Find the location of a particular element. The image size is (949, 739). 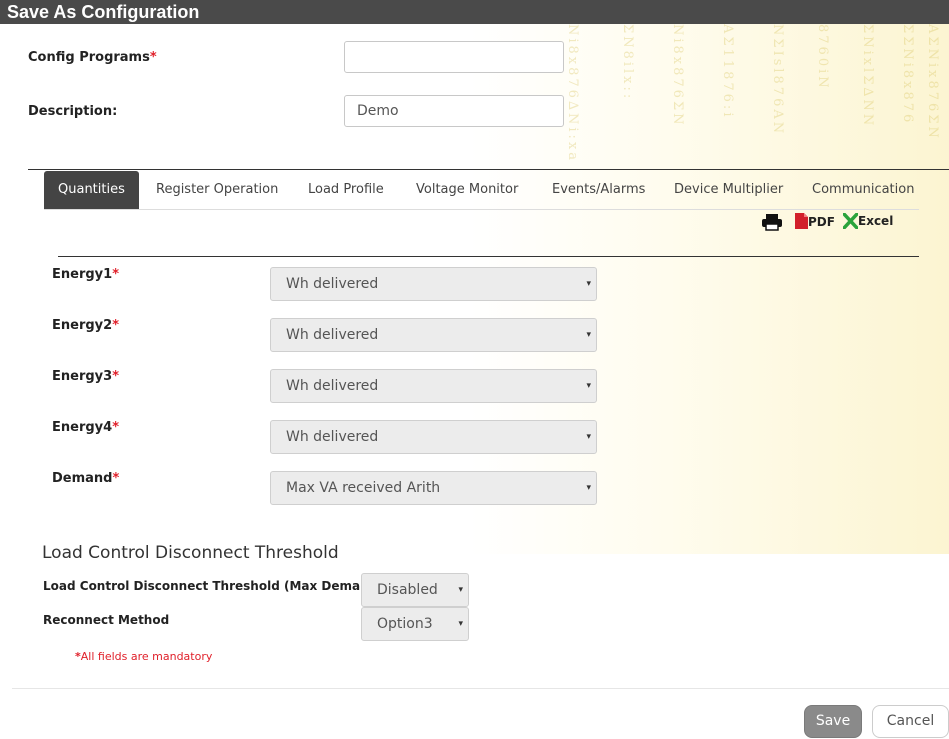

energy4-label-text: Energy4 is located at coordinates (82, 427).